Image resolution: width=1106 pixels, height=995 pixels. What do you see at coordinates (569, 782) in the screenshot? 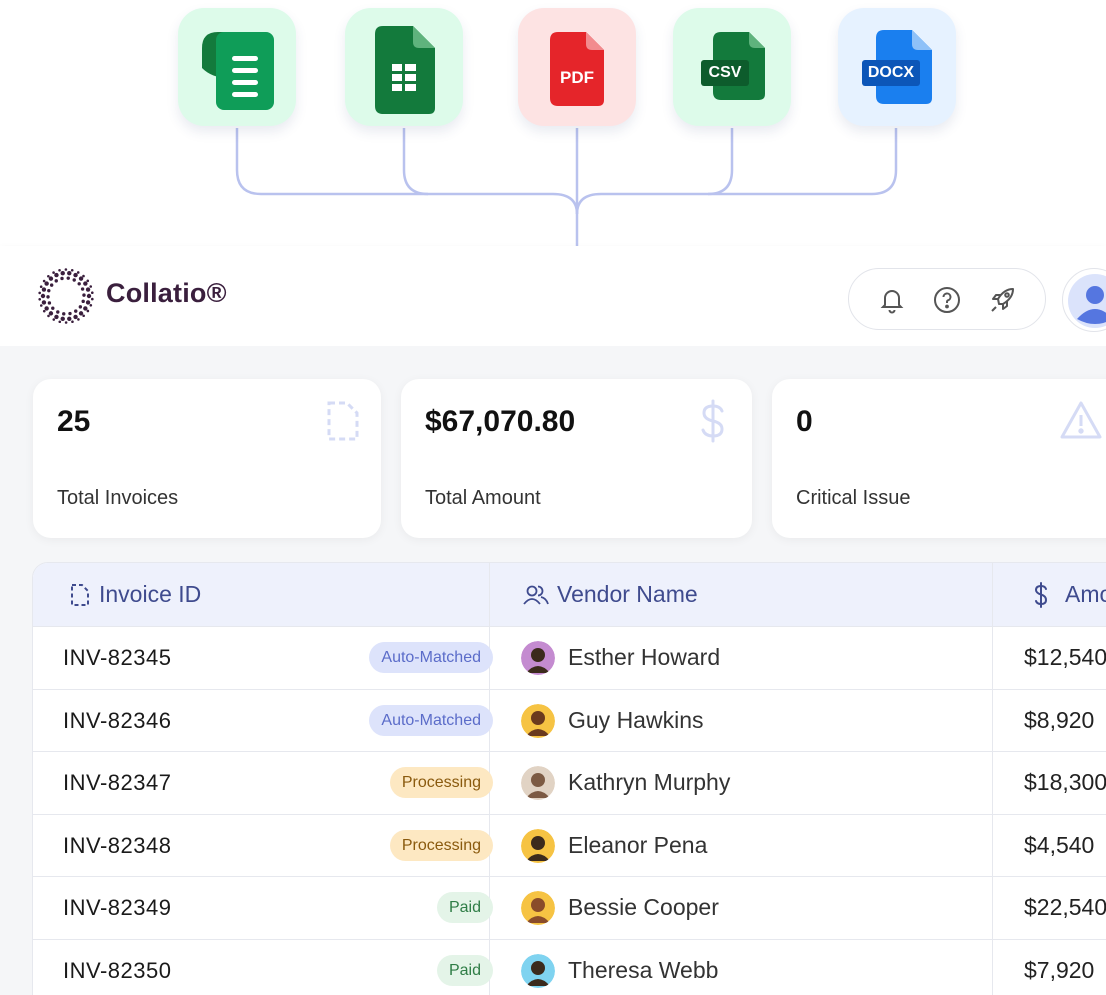
I see `table-row: INV-82347 Processing Kathryn Murphy $18,300` at bounding box center [569, 782].